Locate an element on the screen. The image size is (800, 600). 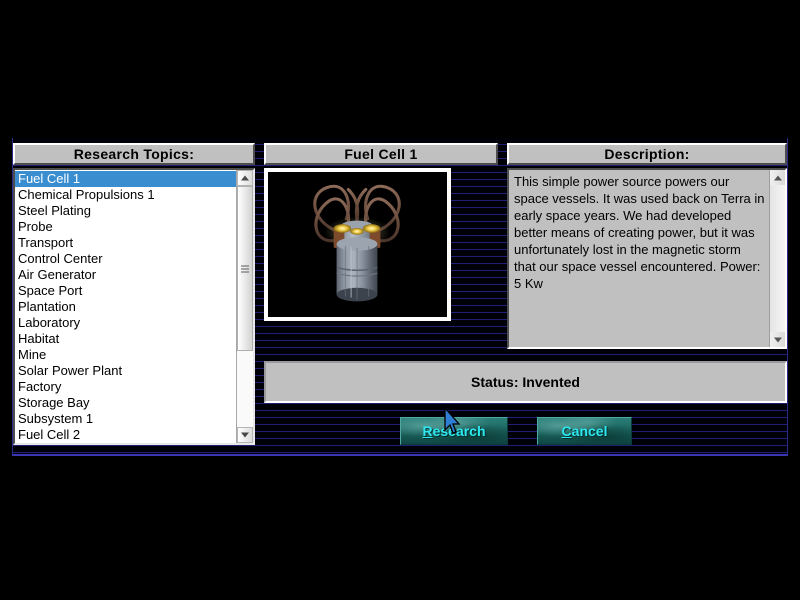
list-item: Steel Plating is located at coordinates (125, 211).